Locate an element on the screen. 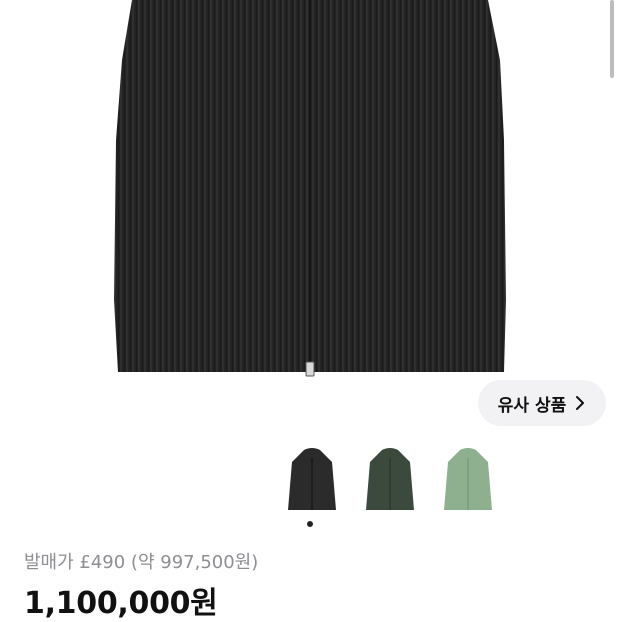 The image size is (620, 622). color-options is located at coordinates (310, 480).